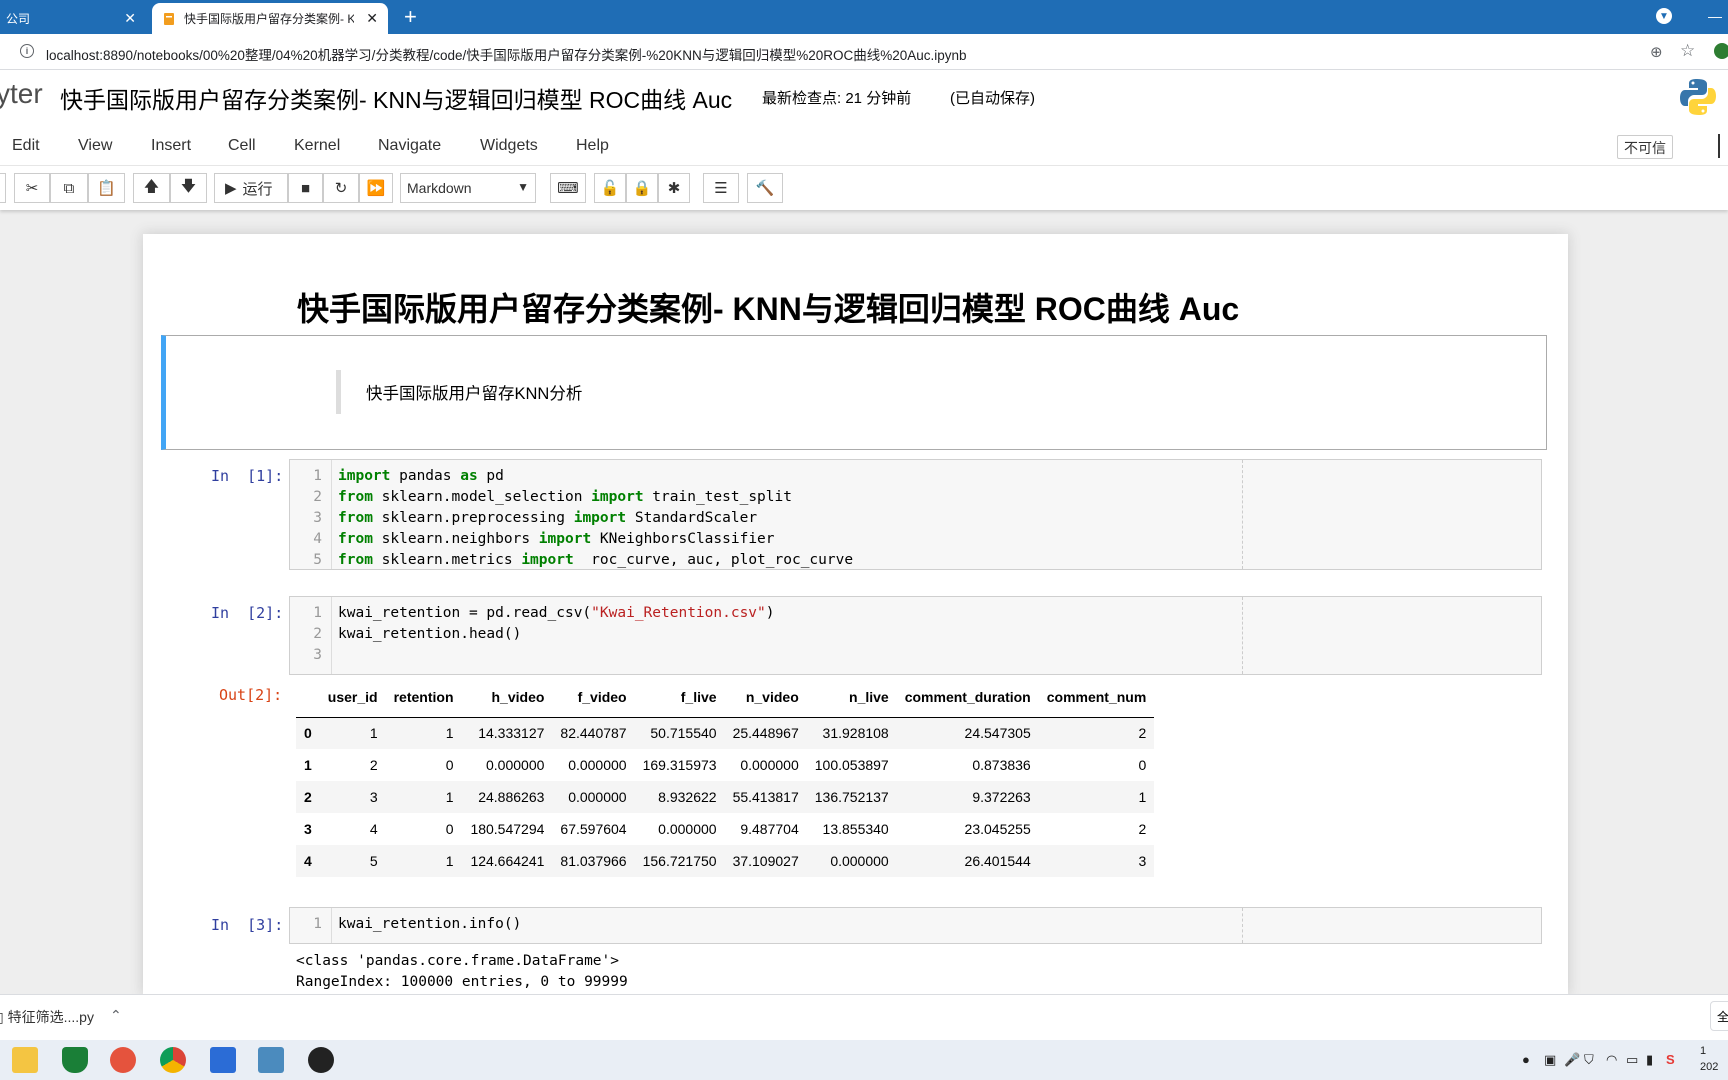  What do you see at coordinates (373, 765) in the screenshot?
I see `table-cell: 2` at bounding box center [373, 765].